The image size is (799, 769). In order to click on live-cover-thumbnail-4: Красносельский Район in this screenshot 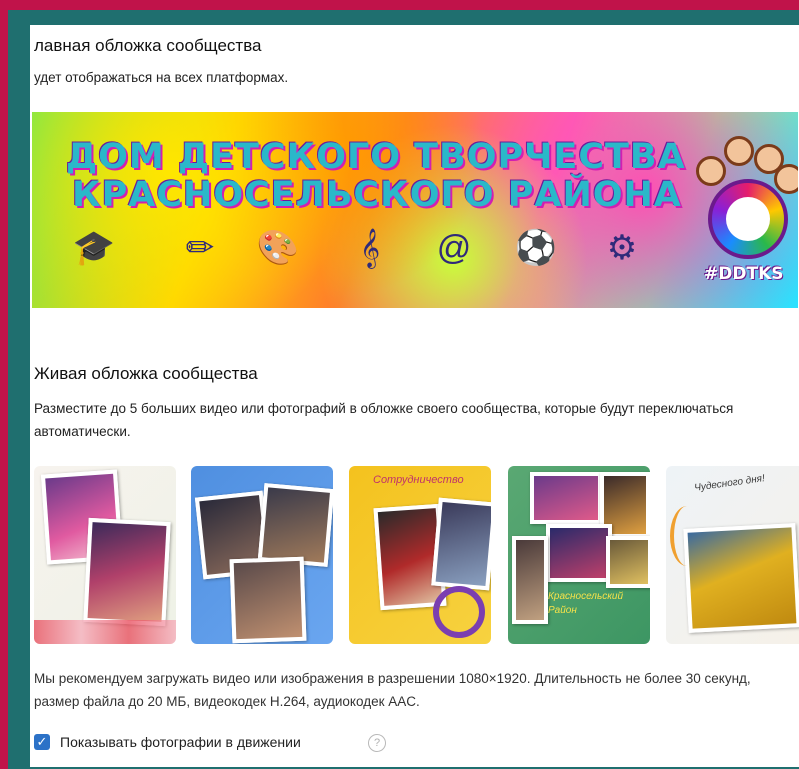, I will do `click(579, 555)`.